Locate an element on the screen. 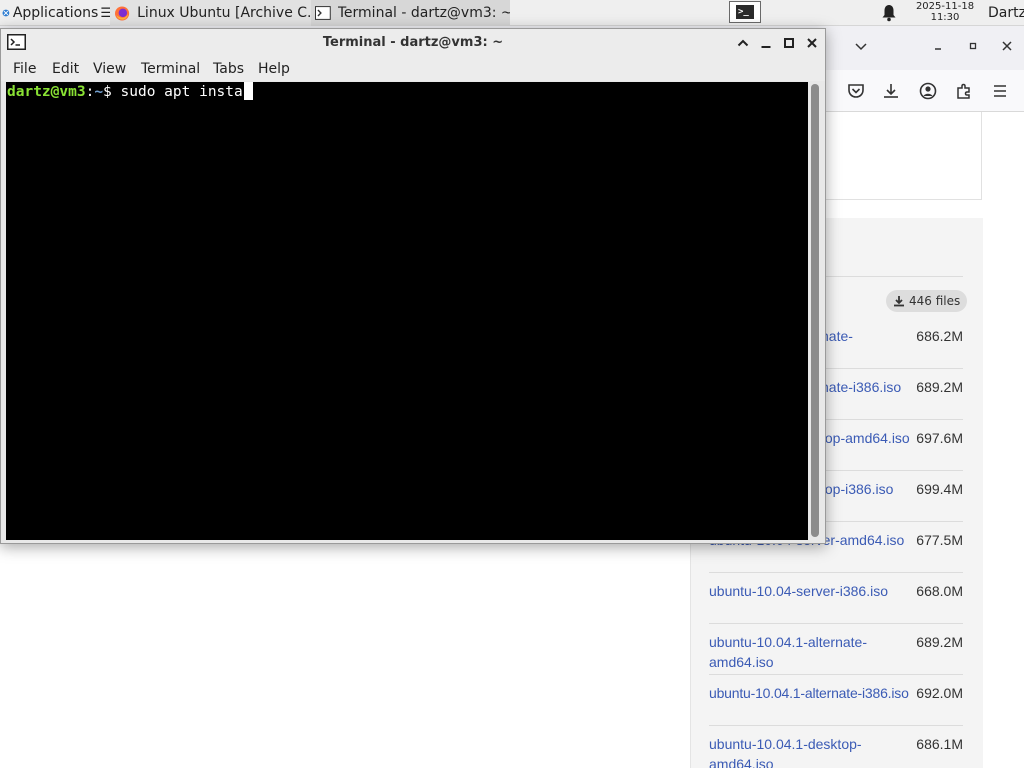 This screenshot has height=768, width=1024. file-size: 686.2M is located at coordinates (939, 336).